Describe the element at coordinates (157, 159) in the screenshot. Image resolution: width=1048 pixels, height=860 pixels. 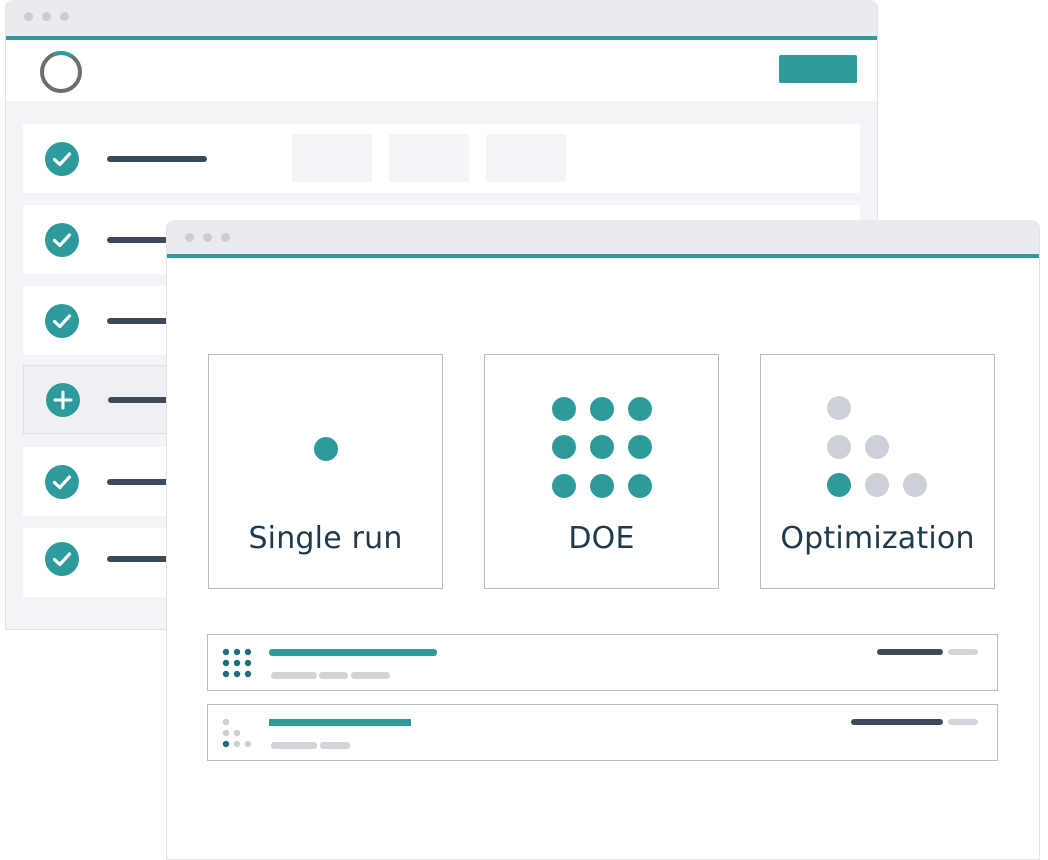
I see `task-title-placeholder` at that location.